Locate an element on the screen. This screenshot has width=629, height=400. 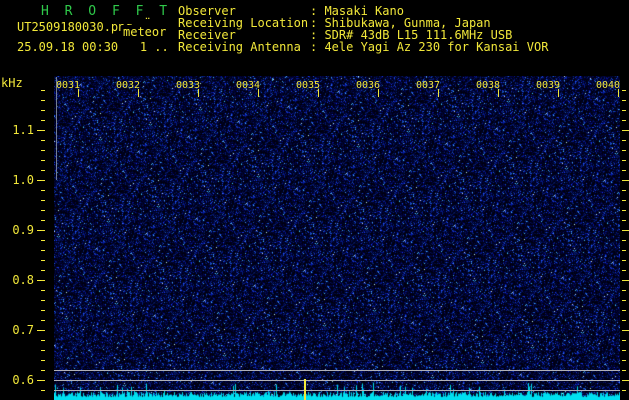
freq-label: 0.8 is located at coordinates (23, 280).